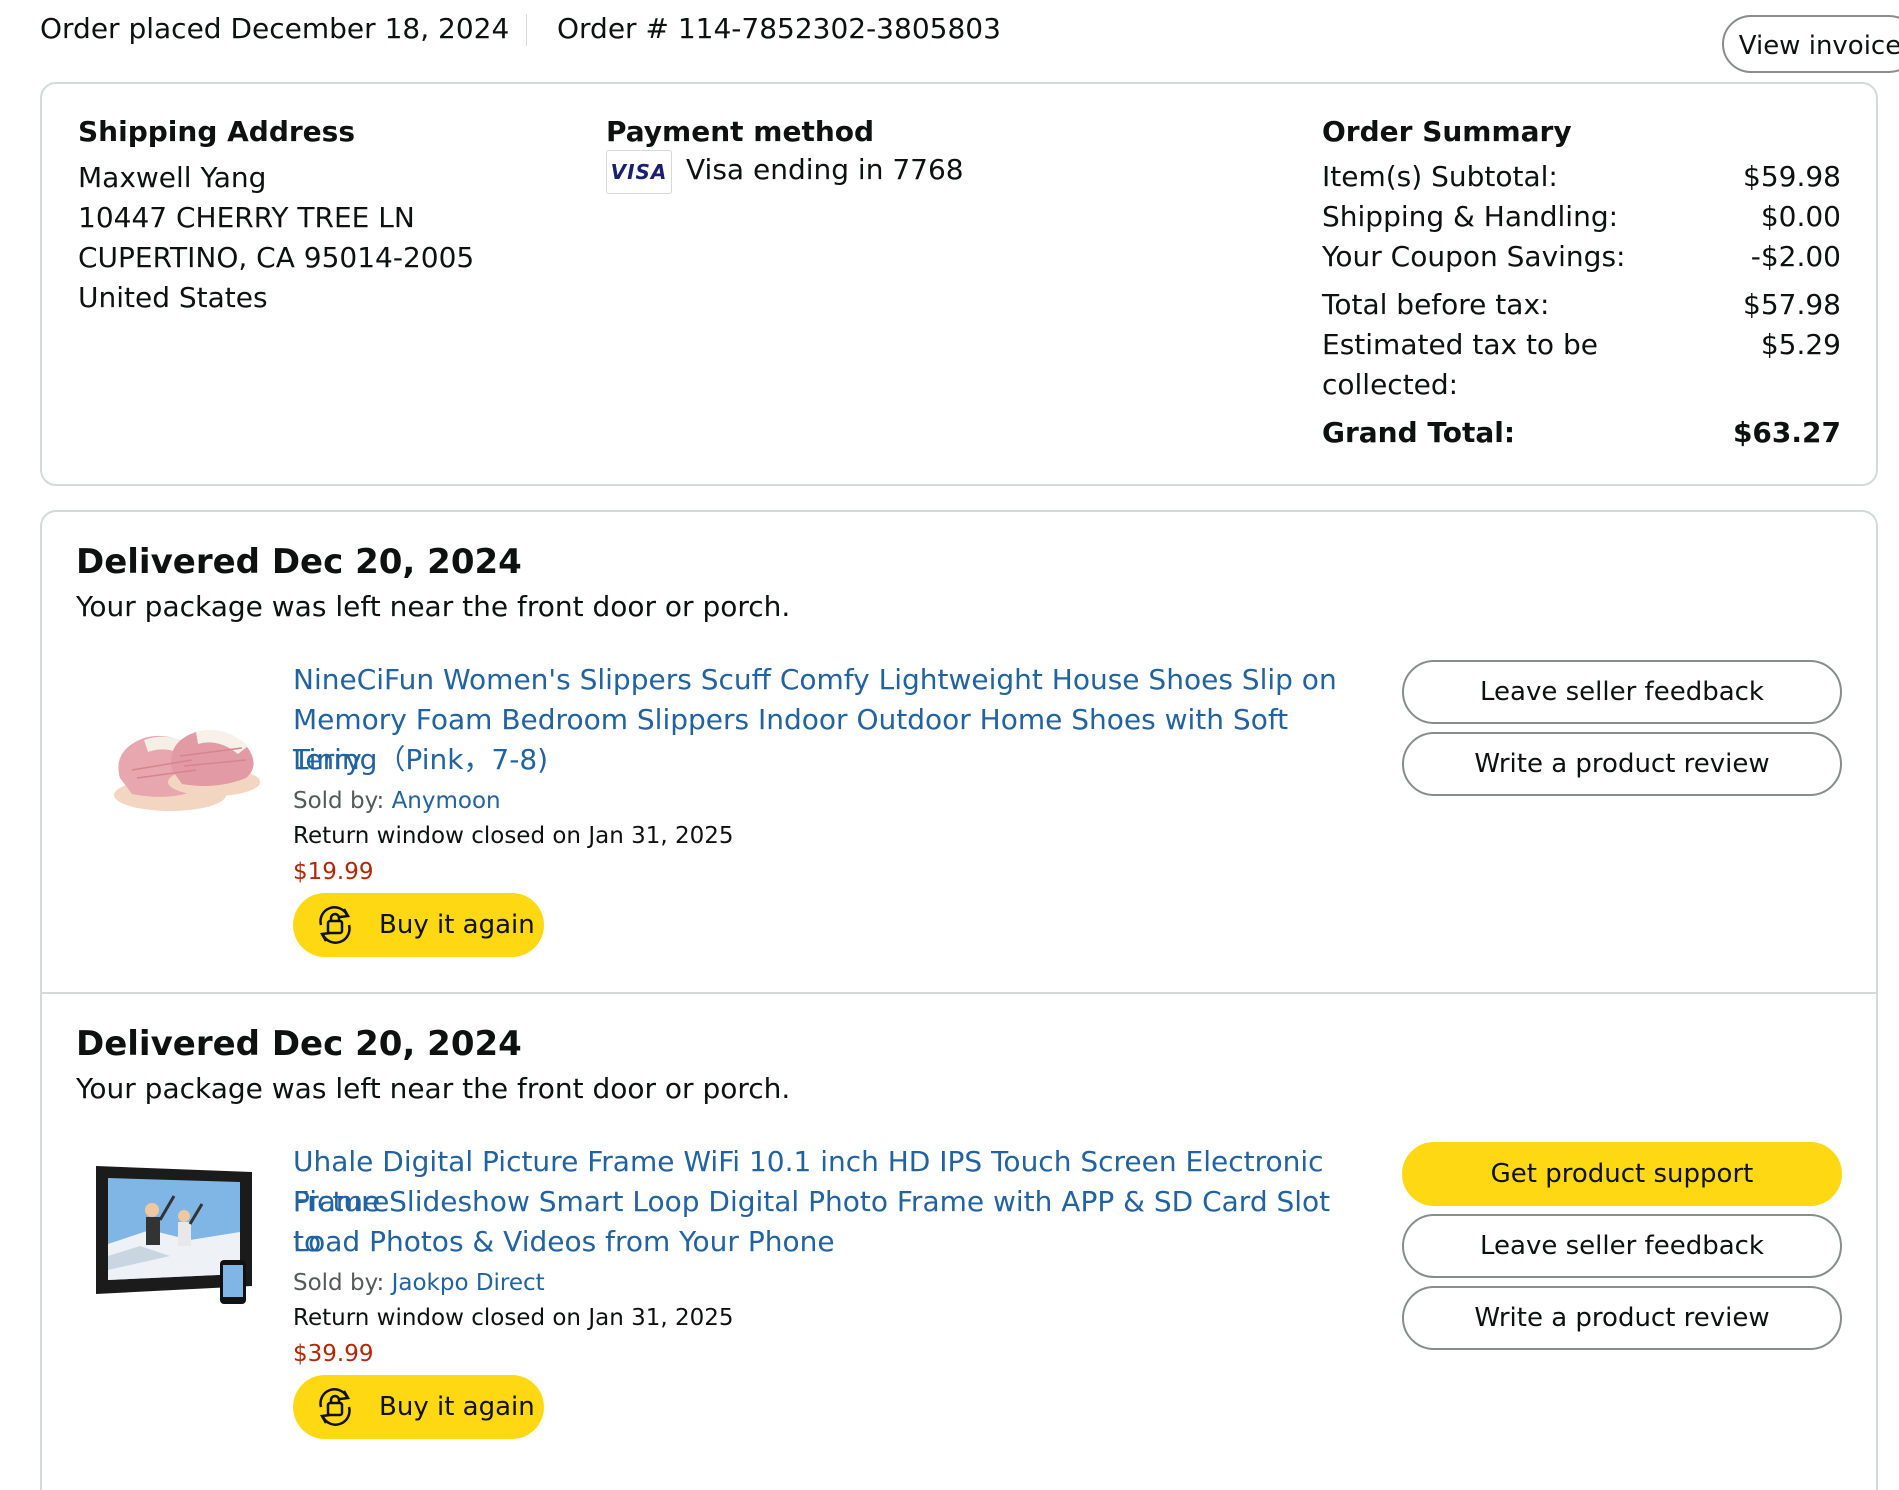 This screenshot has height=1490, width=1899. I want to click on address-name: Maxwell Yang, so click(172, 177).